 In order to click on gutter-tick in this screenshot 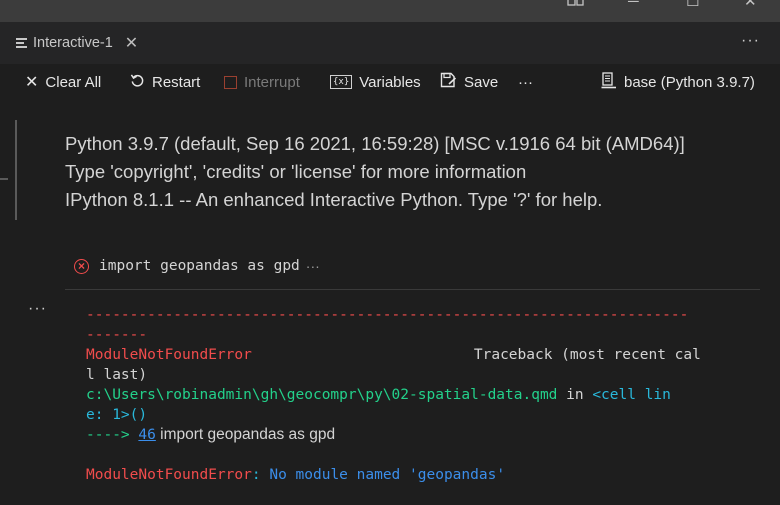, I will do `click(4, 179)`.